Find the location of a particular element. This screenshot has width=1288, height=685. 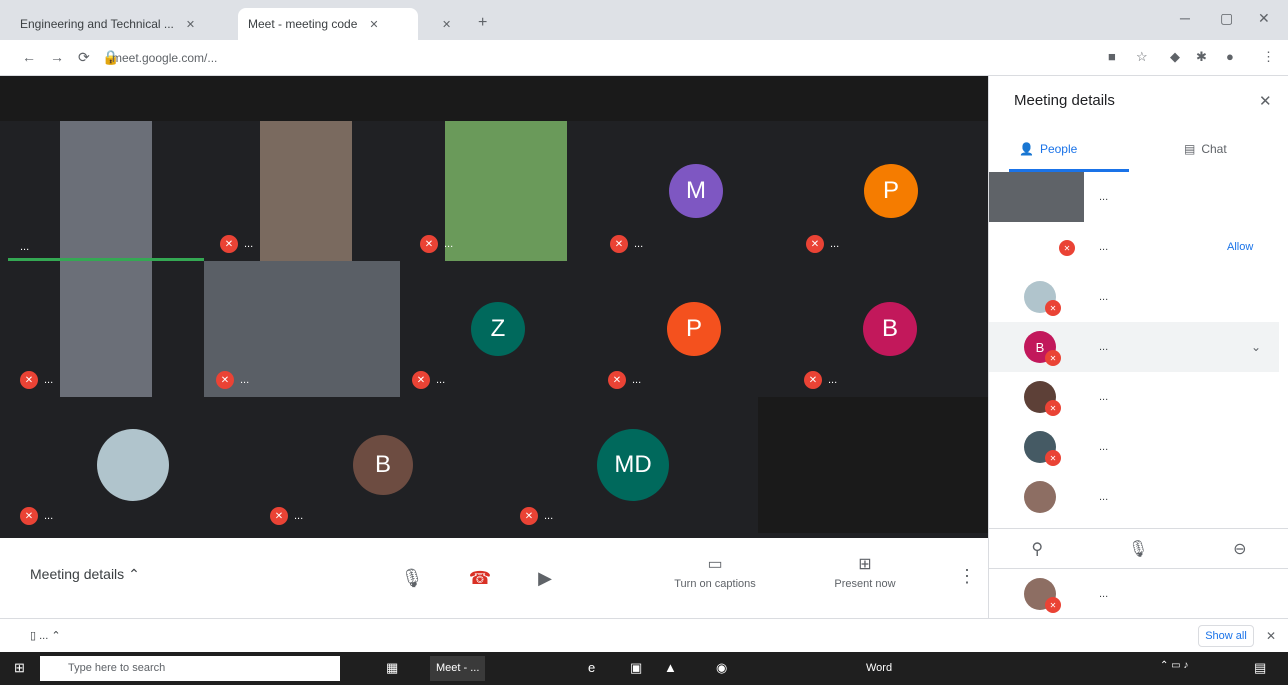

mic-icon: 🎙 is located at coordinates (1138, 549).